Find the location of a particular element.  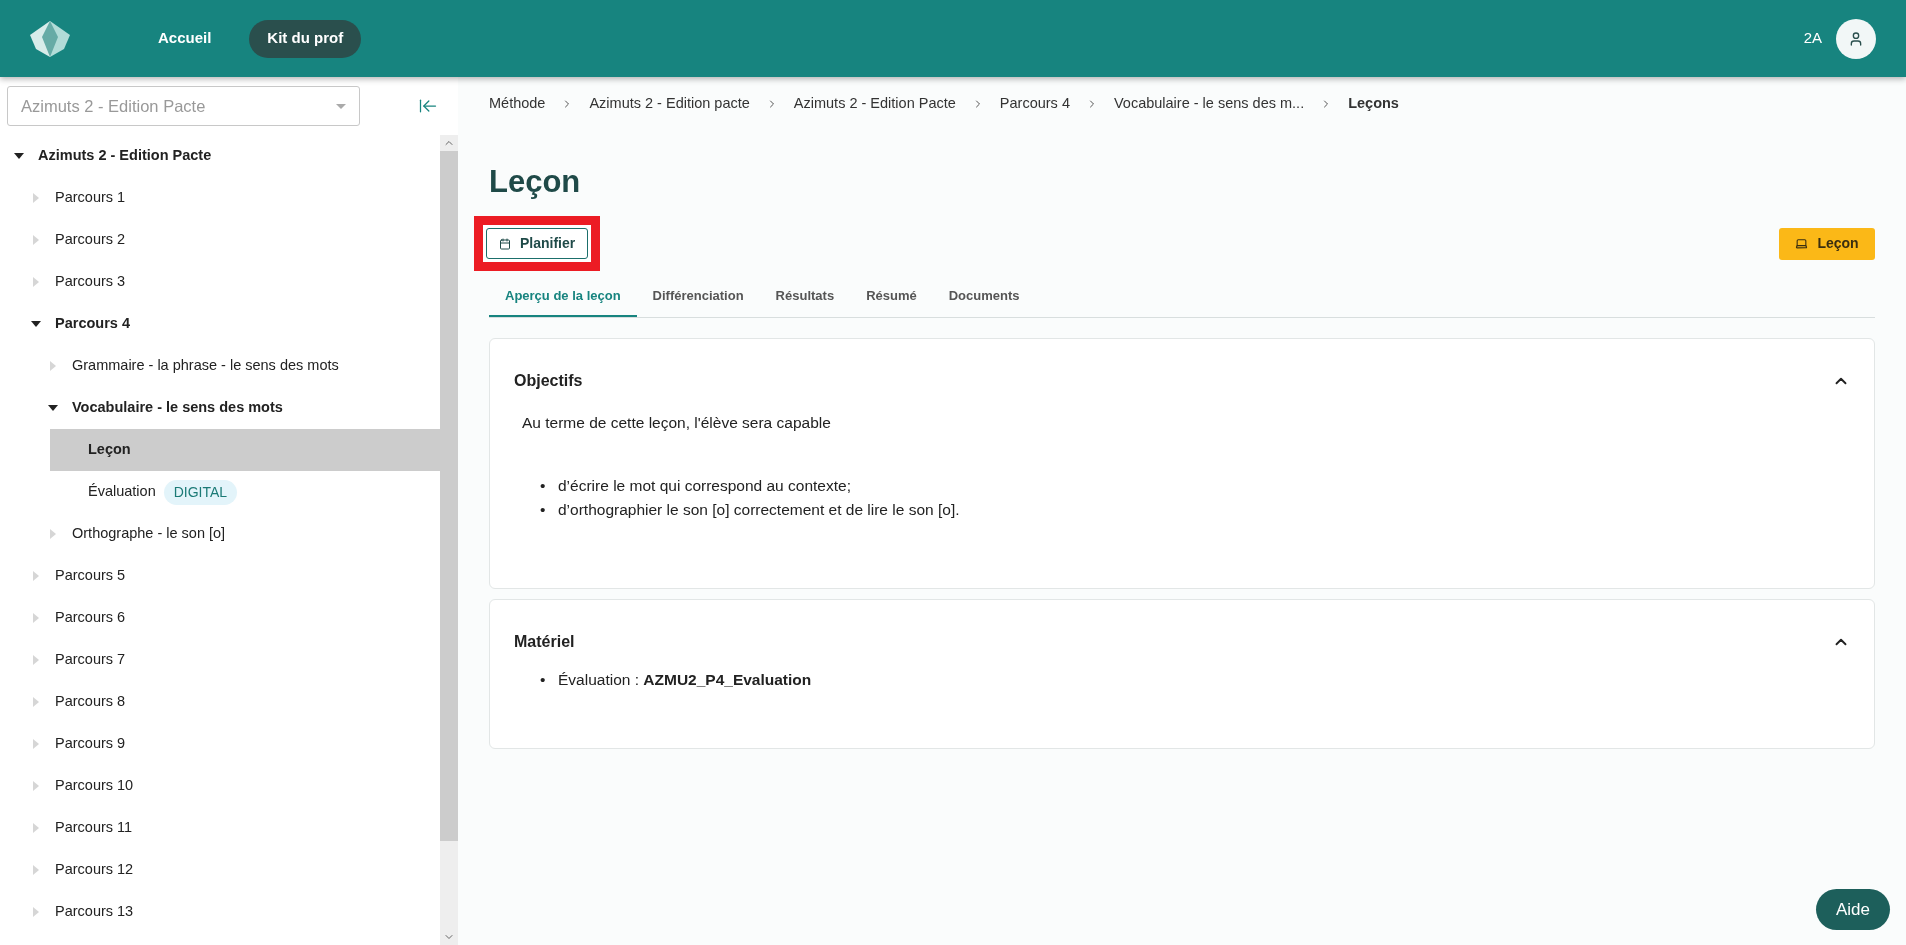

tree-item: Parcours 4 is located at coordinates (228, 324).